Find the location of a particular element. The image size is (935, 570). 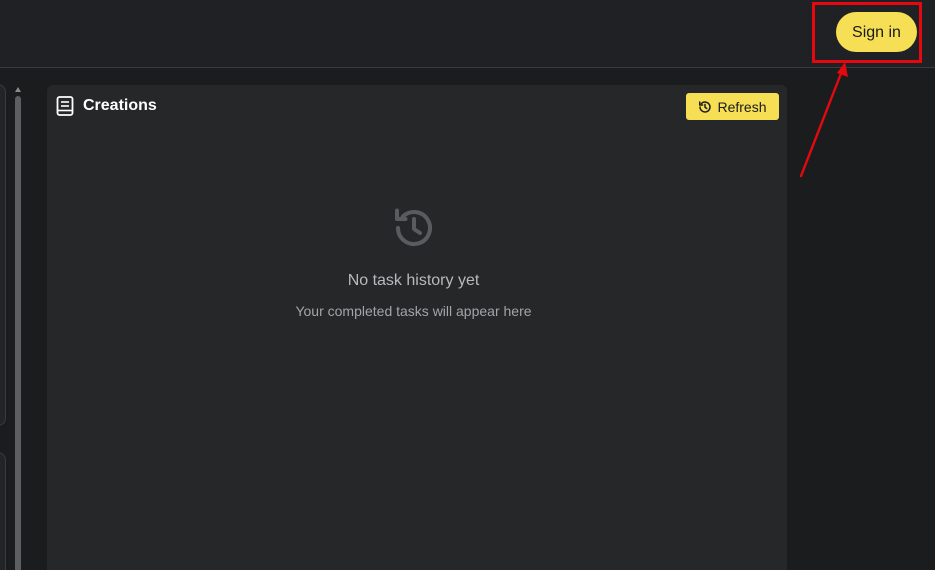

empty-state-subtitle: Your completed tasks will appear here is located at coordinates (413, 311).